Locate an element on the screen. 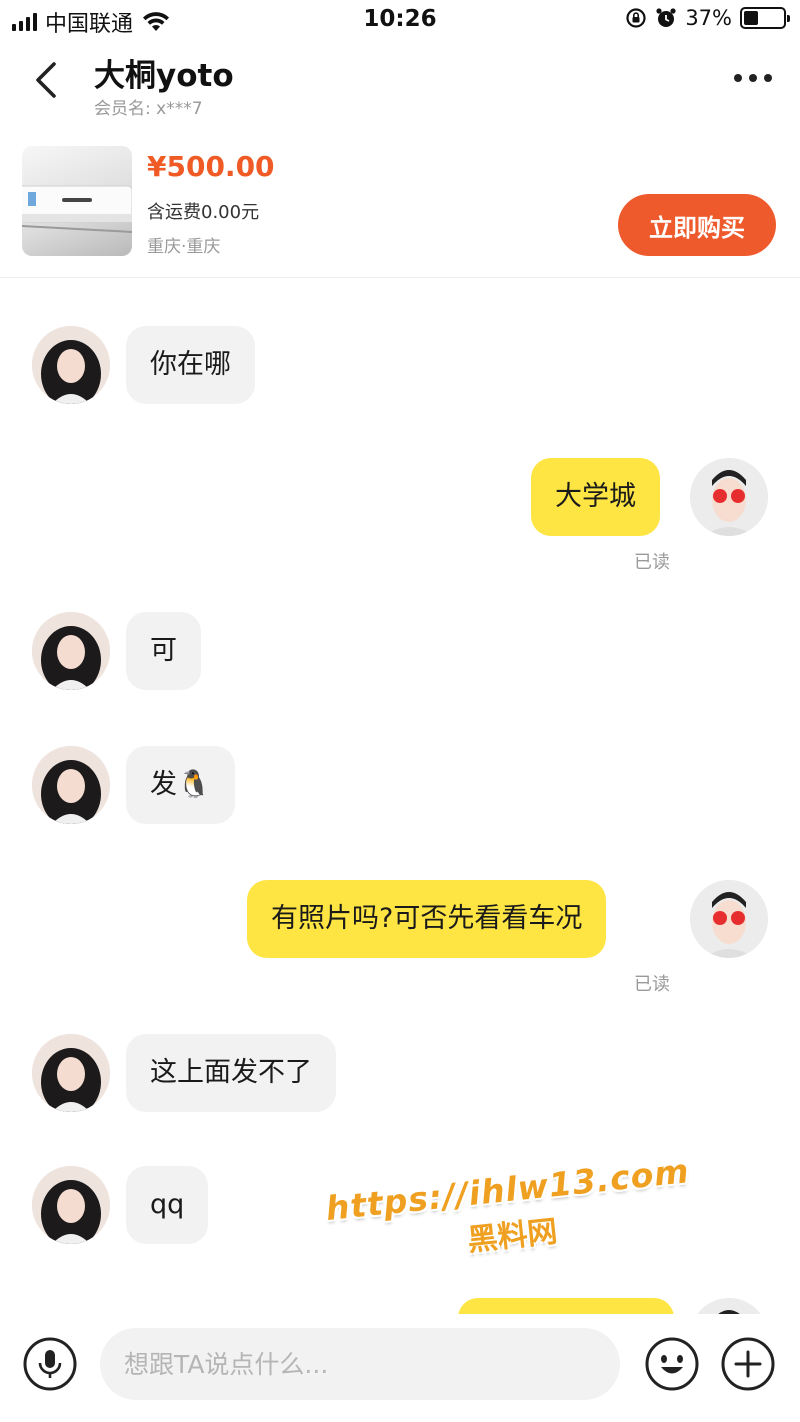  status-right: 37% is located at coordinates (707, 18).